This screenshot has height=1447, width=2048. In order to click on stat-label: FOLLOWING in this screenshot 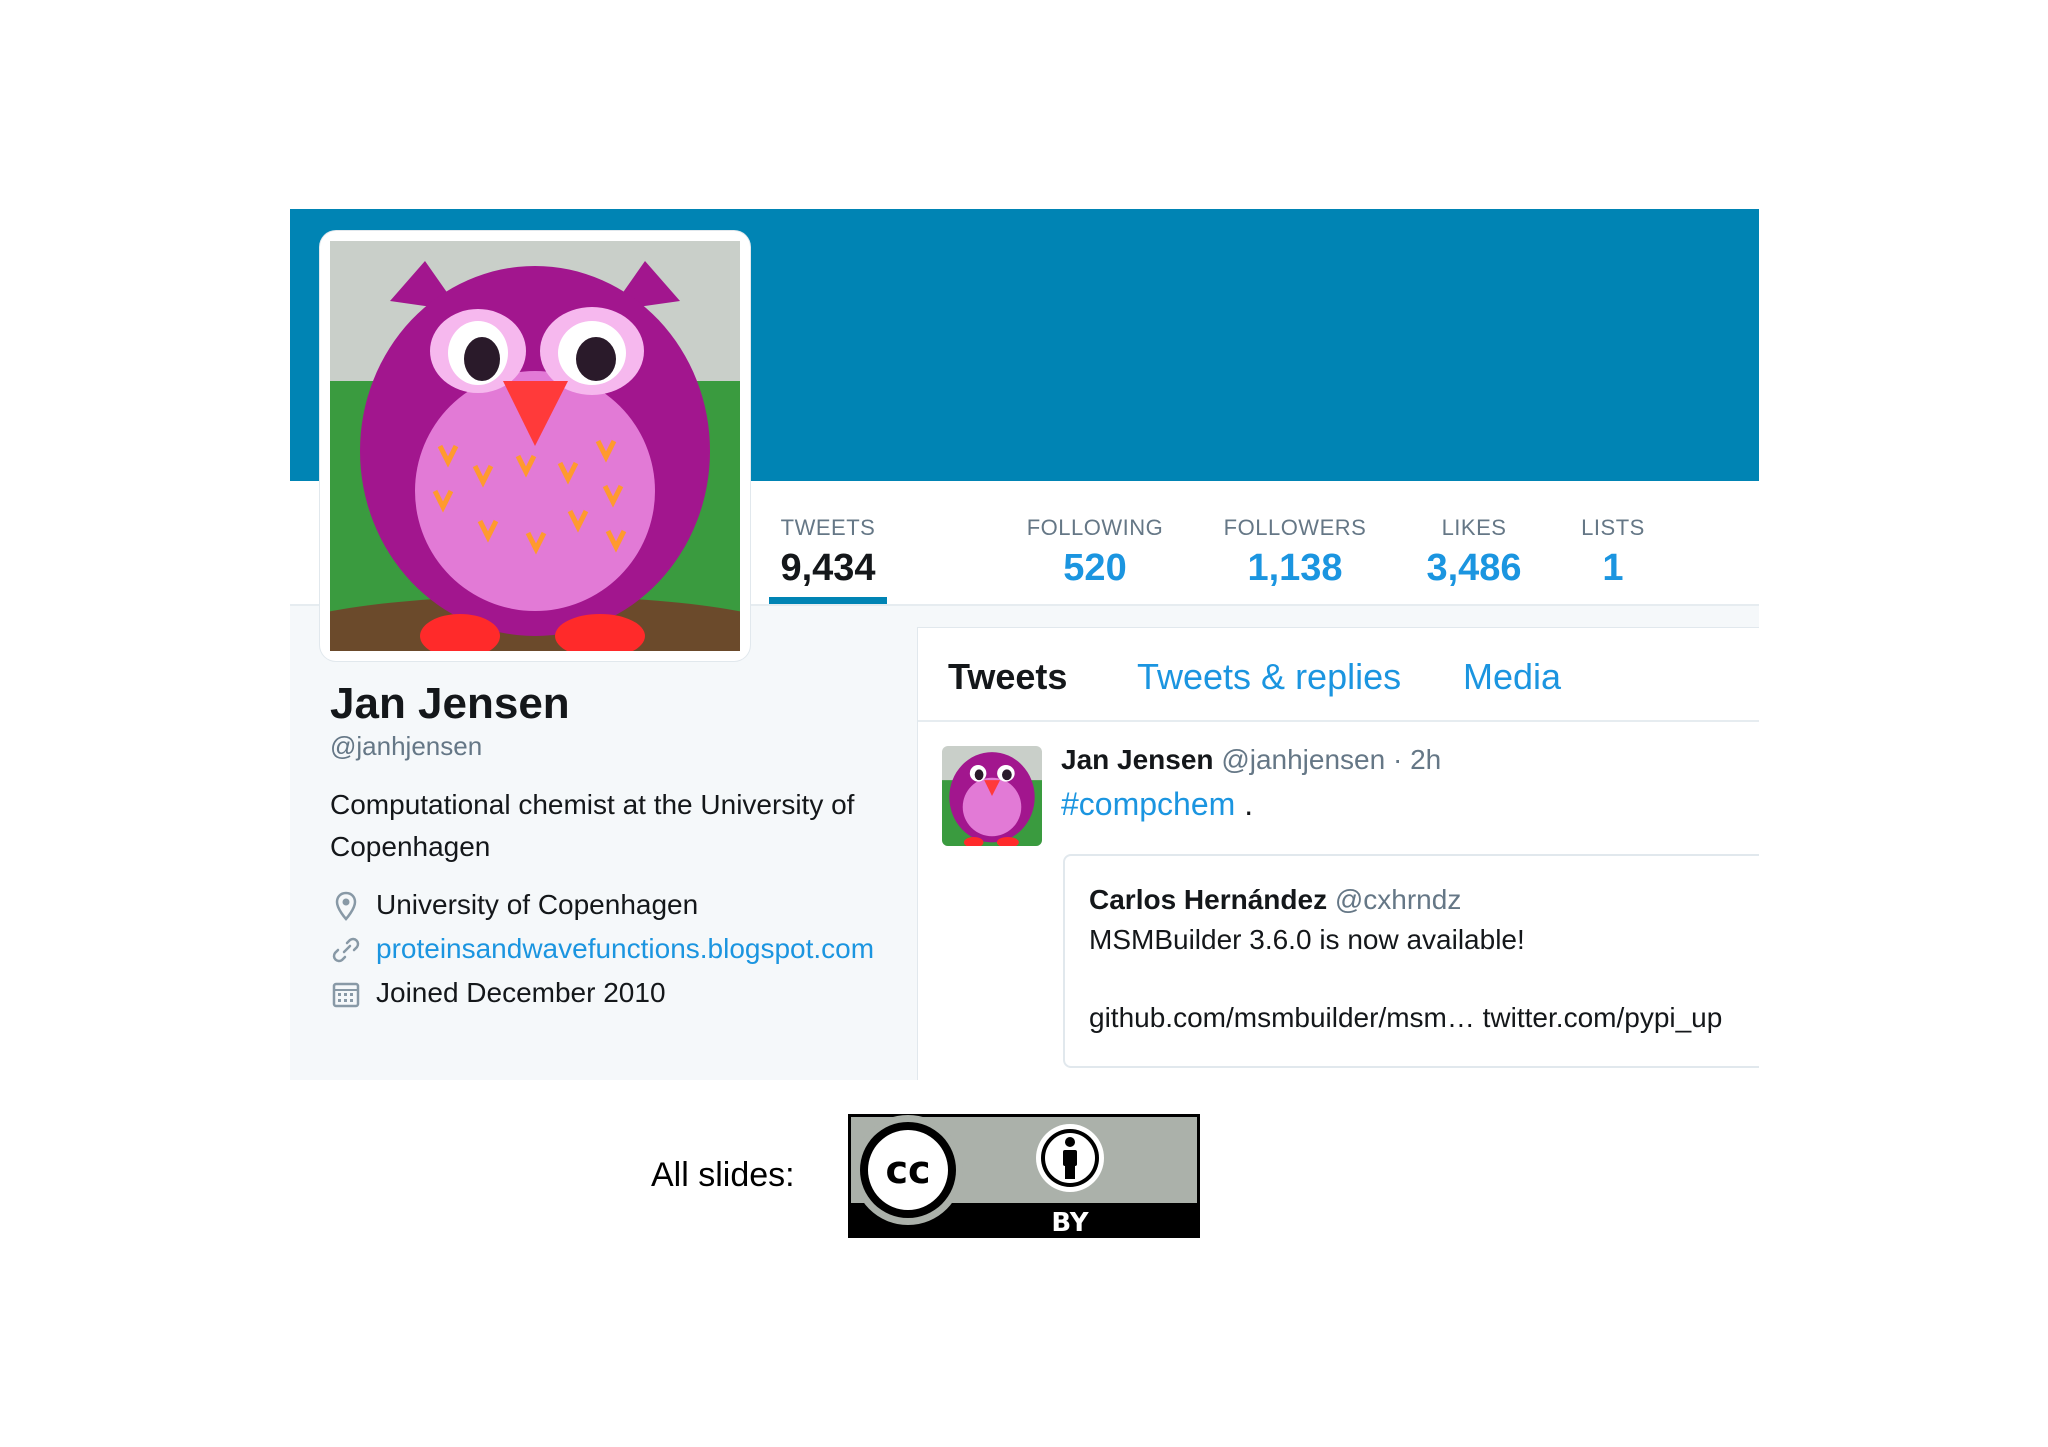, I will do `click(1095, 527)`.